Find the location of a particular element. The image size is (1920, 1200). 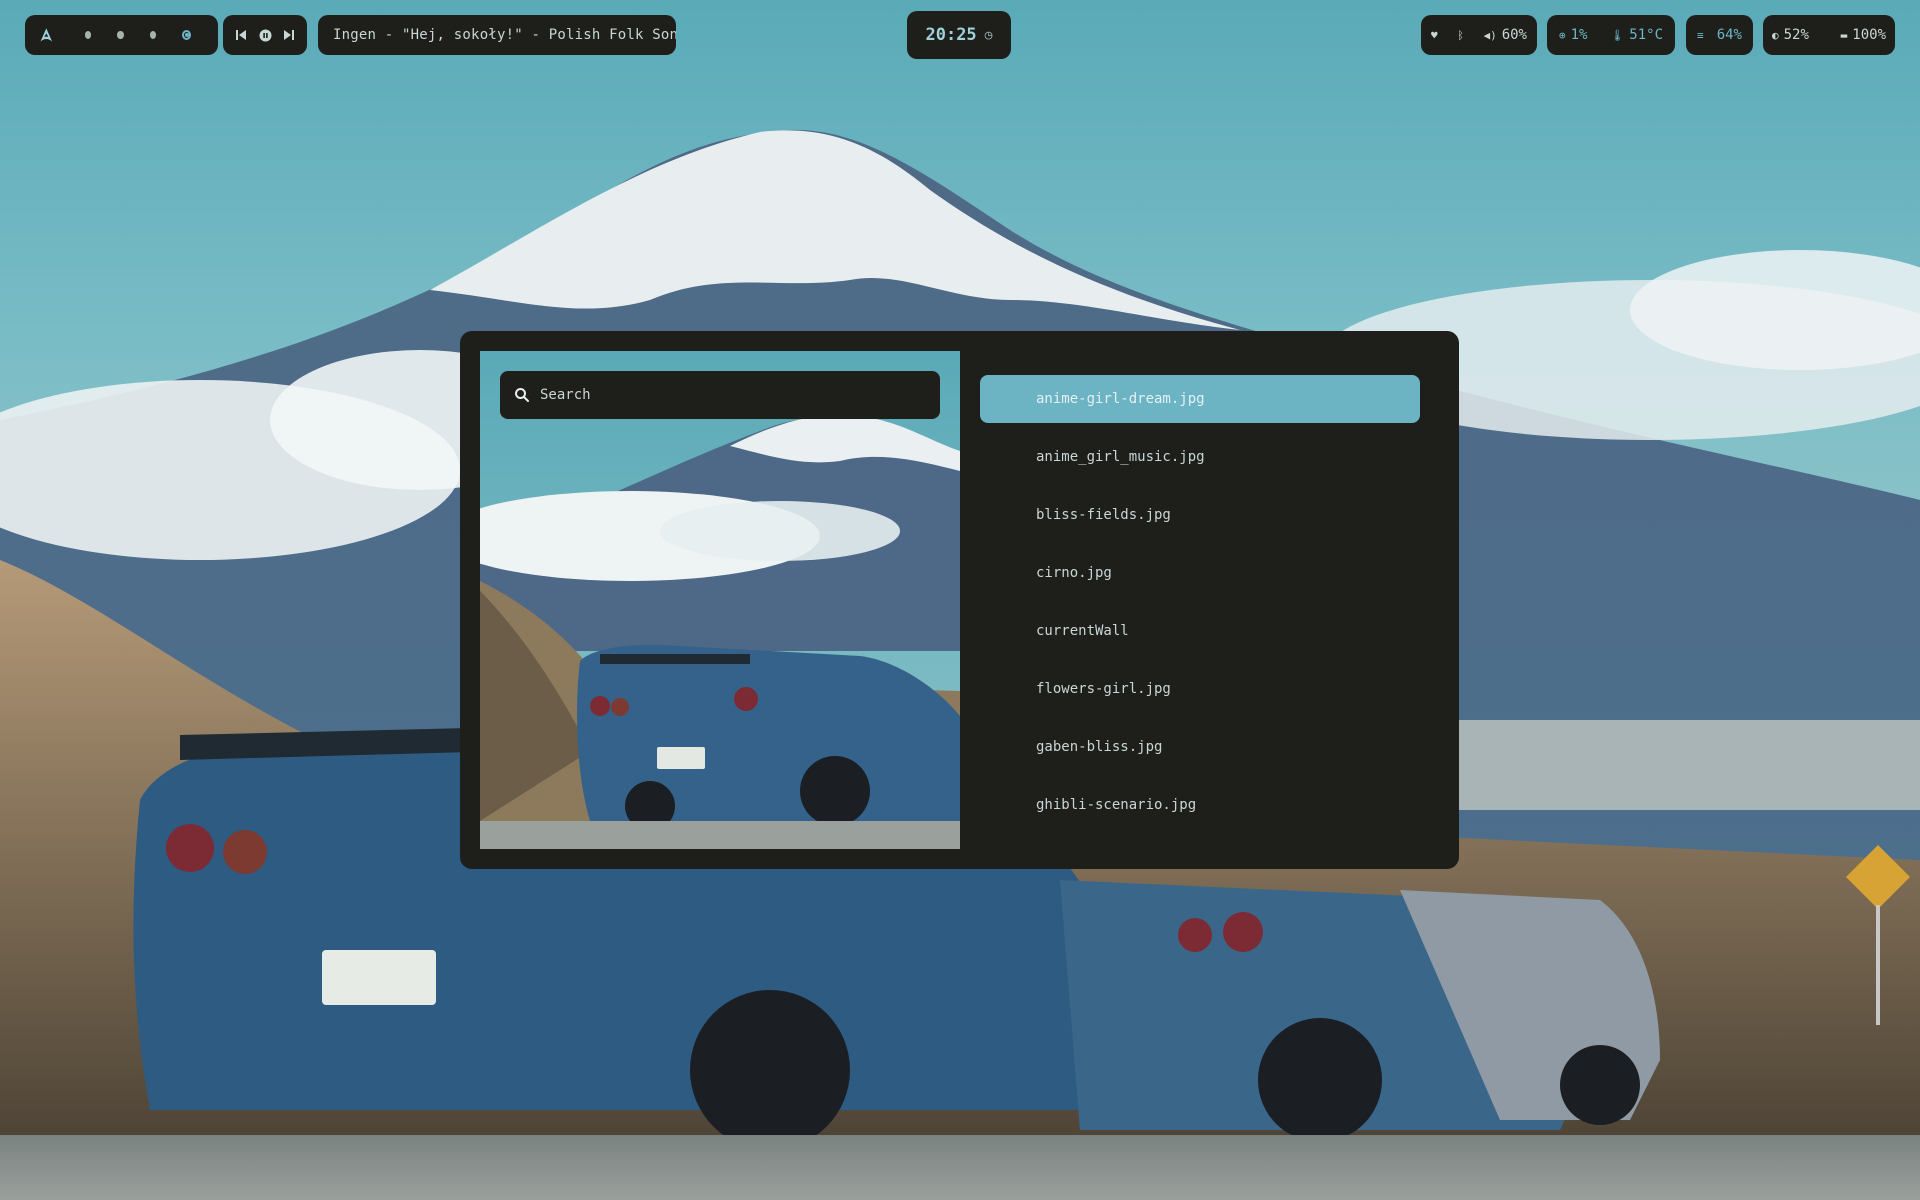

brightness-control: ◐ 52% is located at coordinates (1790, 35).